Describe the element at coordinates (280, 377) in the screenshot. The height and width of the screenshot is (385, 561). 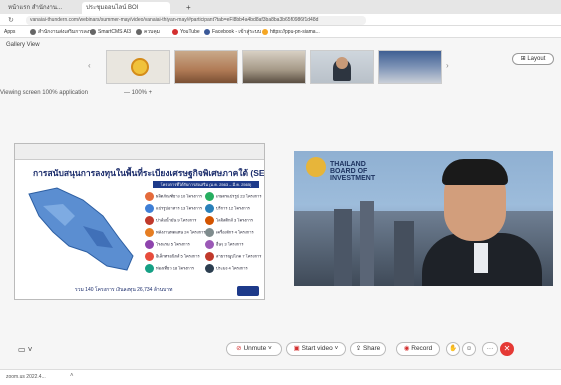
I see `status-bar: zoom.us 2022.4... ˄` at that location.